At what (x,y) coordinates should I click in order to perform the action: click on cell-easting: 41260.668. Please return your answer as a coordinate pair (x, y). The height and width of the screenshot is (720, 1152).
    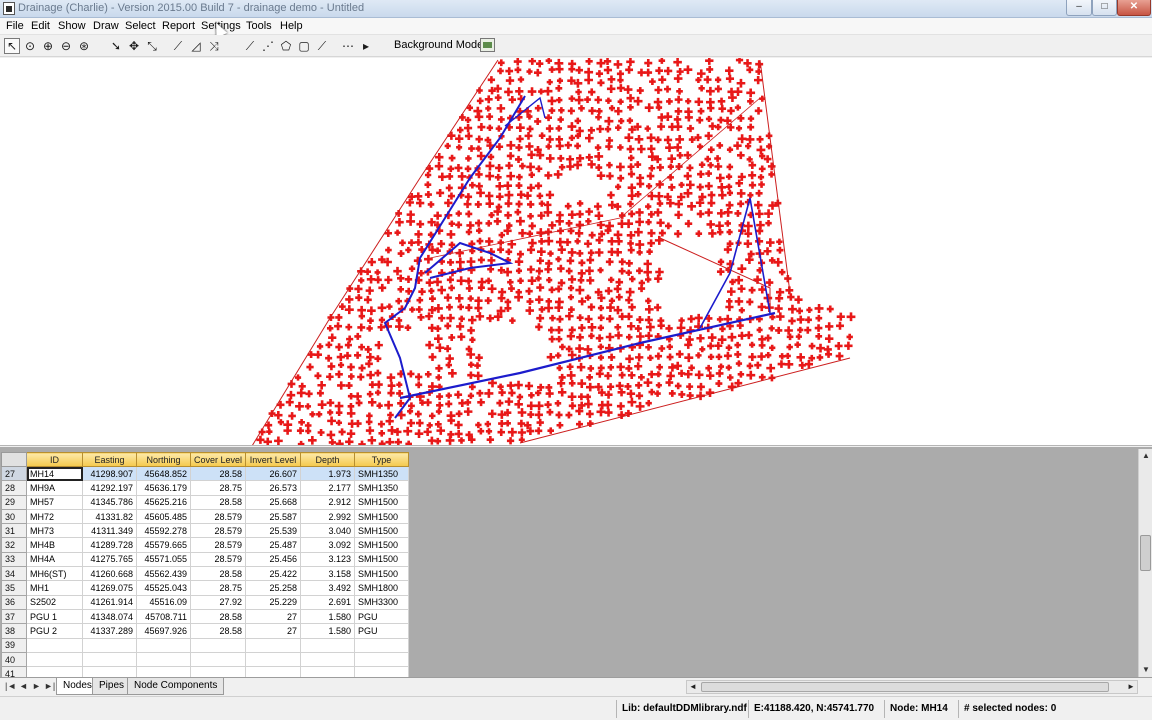
    Looking at the image, I should click on (109, 574).